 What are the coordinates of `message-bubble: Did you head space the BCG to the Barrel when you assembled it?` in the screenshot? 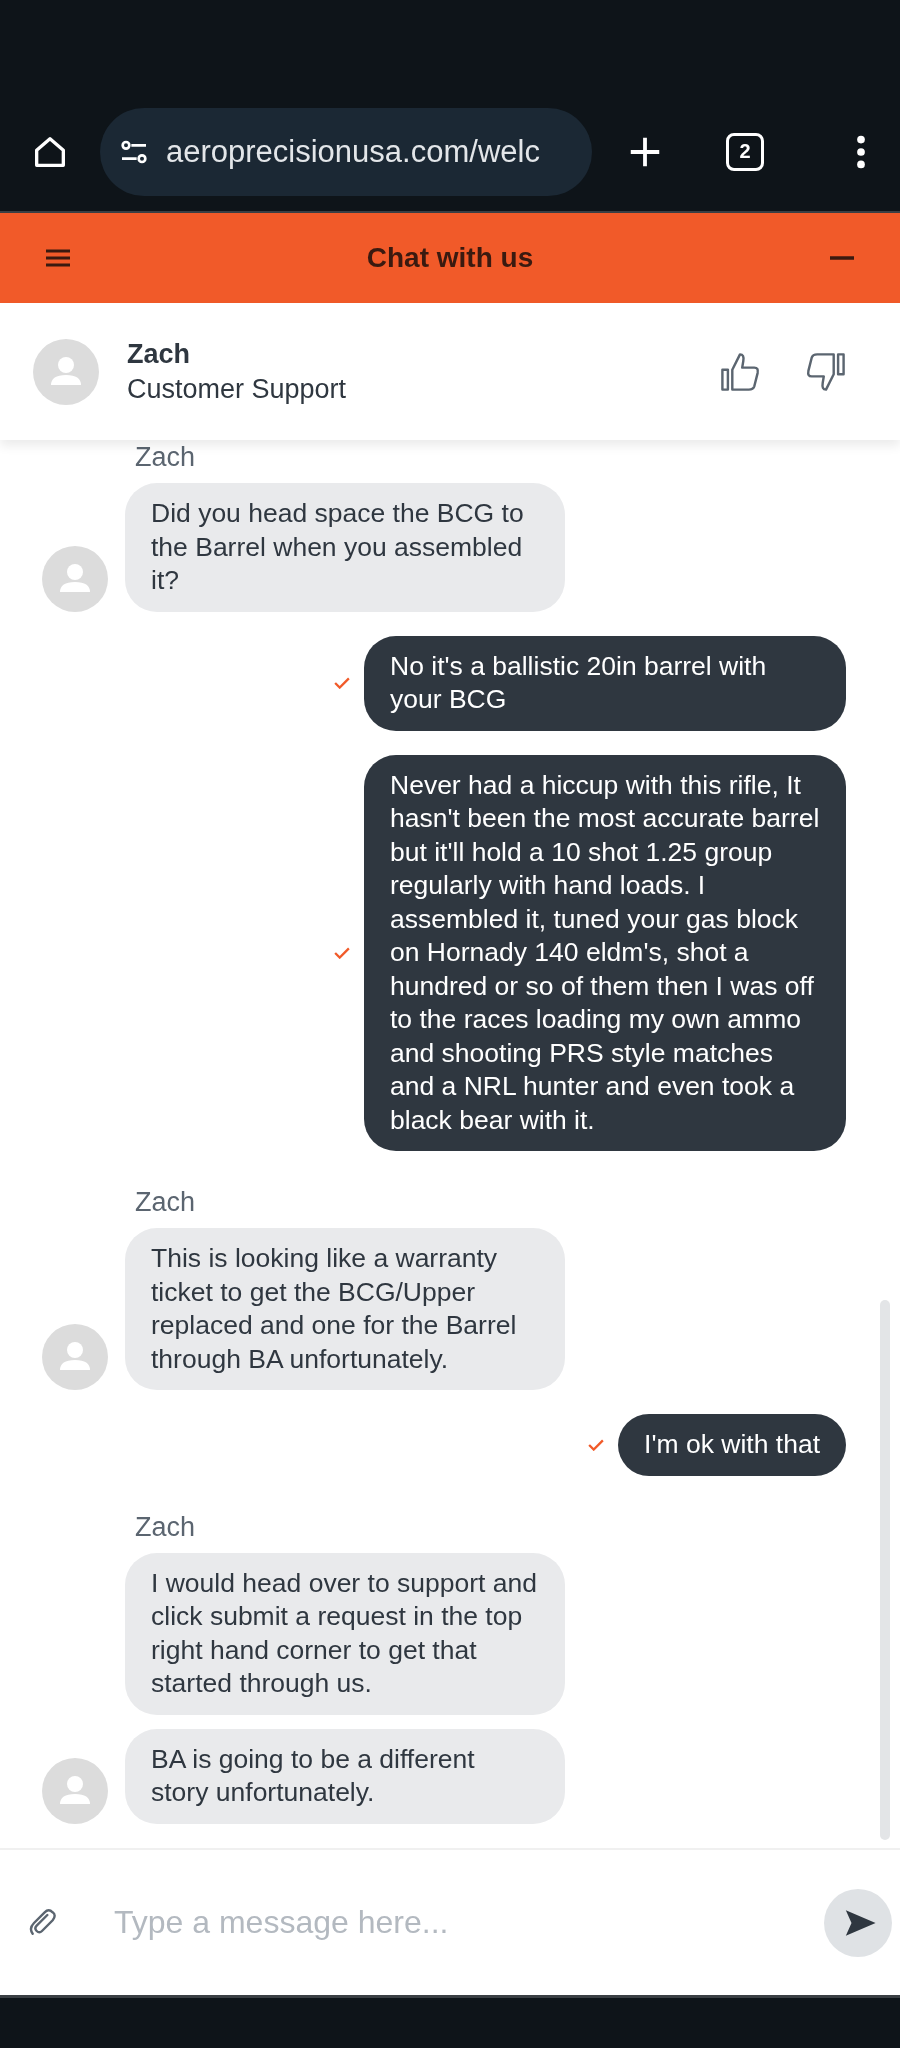 It's located at (345, 547).